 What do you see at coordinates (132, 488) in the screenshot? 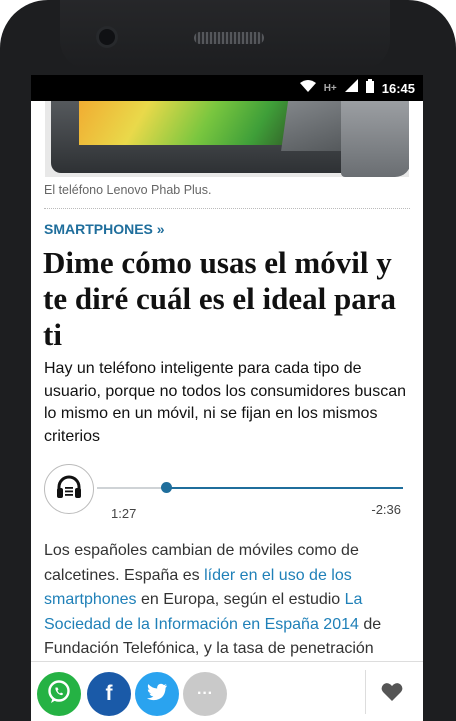
I see `audio-progress-played` at bounding box center [132, 488].